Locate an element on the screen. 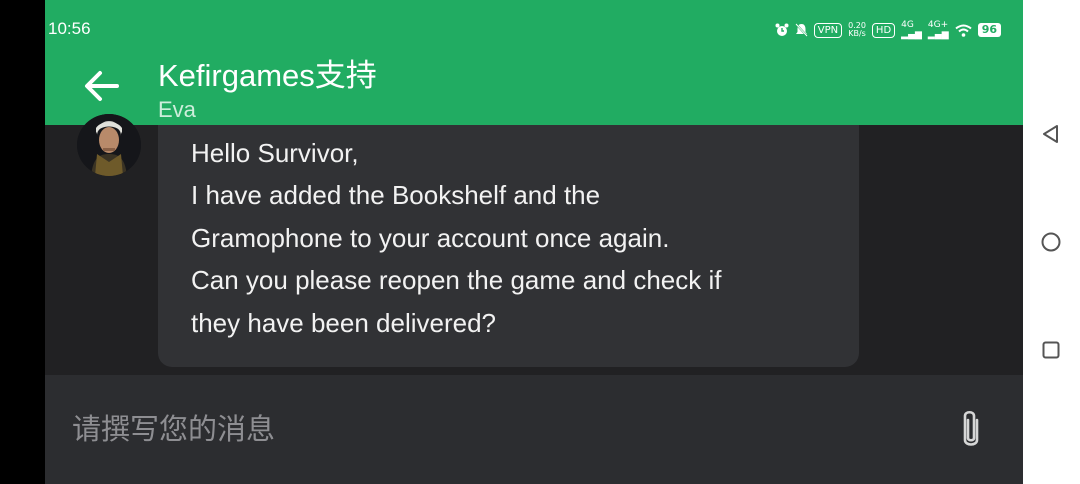  network-type-2: 4G+ is located at coordinates (938, 25).